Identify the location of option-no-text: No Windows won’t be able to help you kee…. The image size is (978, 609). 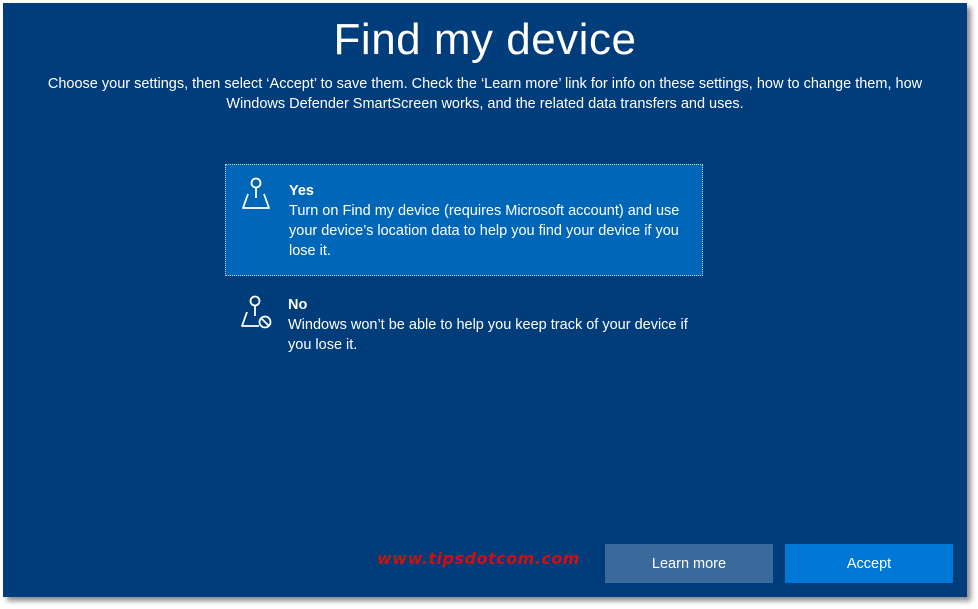
(488, 325).